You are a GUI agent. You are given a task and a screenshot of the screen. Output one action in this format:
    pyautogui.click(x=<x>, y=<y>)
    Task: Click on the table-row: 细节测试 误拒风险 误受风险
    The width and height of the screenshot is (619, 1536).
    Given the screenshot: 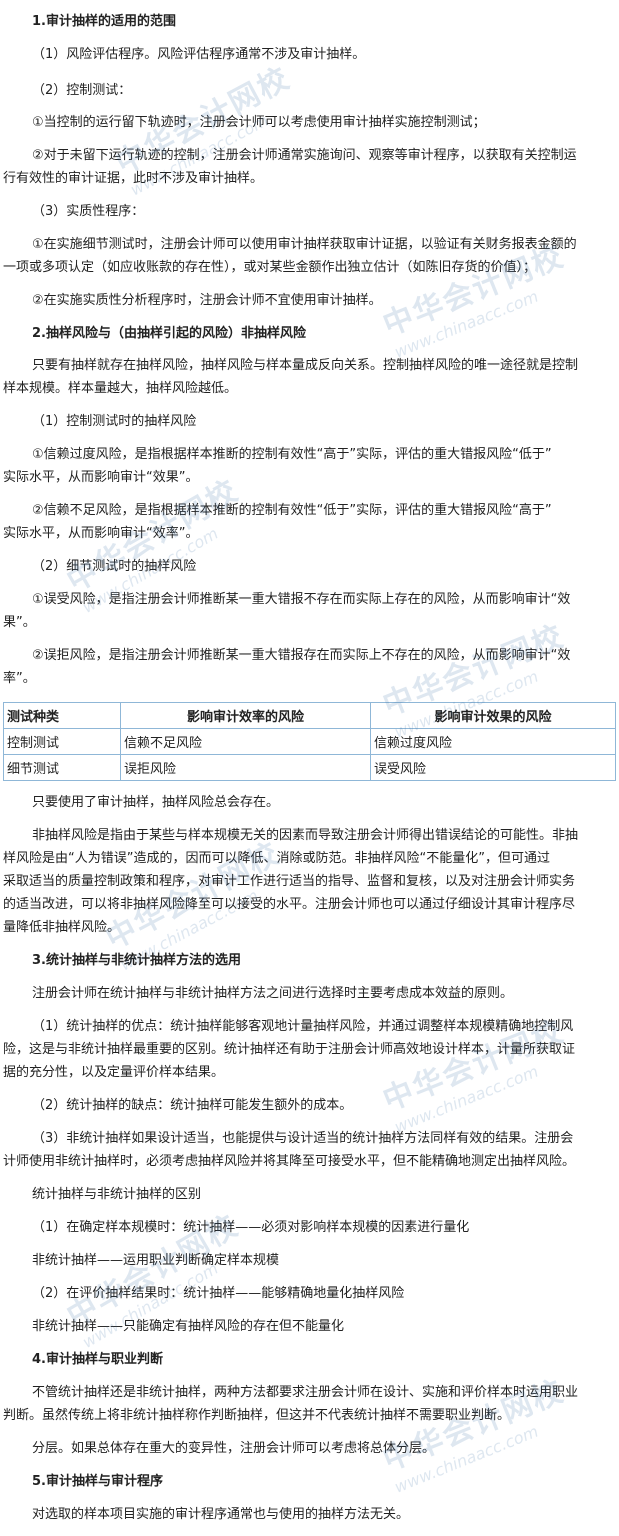 What is the action you would take?
    pyautogui.click(x=309, y=767)
    